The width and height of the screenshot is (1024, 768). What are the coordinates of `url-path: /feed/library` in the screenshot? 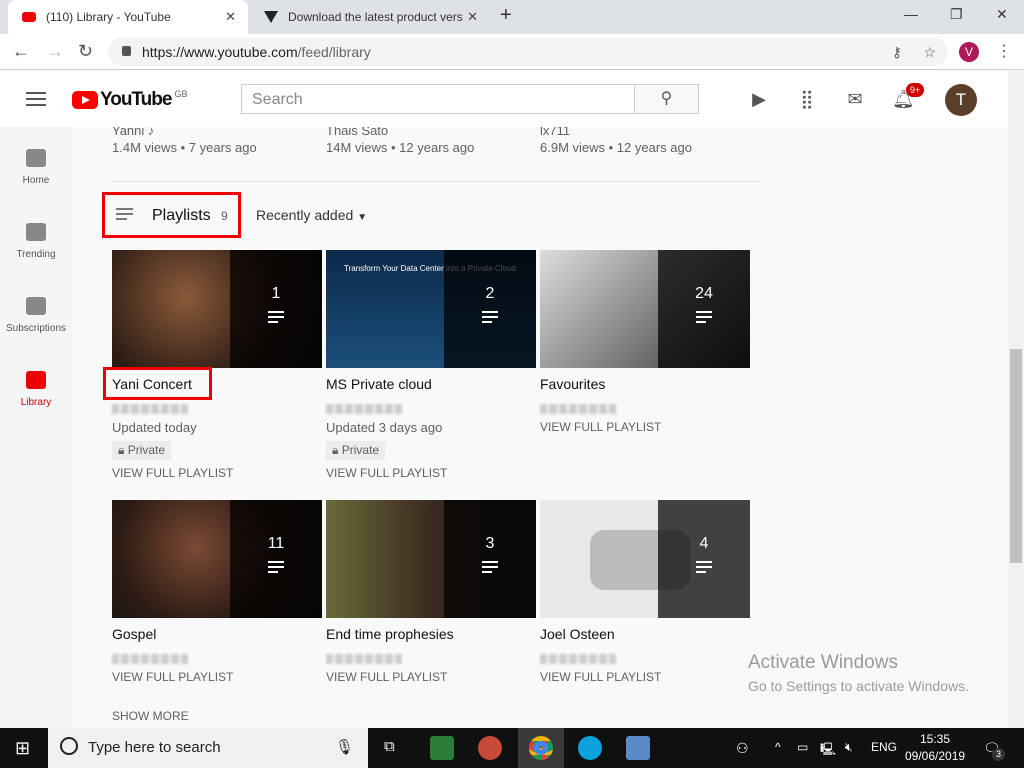 It's located at (334, 52).